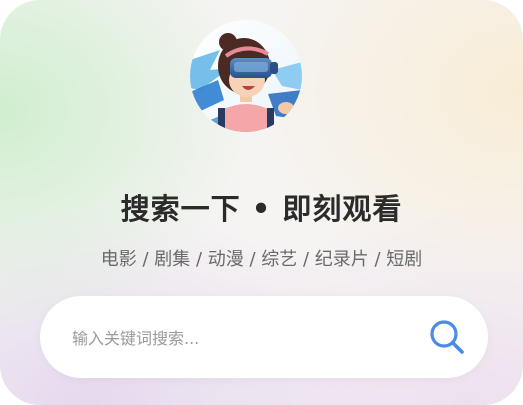  What do you see at coordinates (261, 259) in the screenshot?
I see `category-list: 电影 / 剧集 / 动漫 / 综艺 / 纪录片 / 短剧` at bounding box center [261, 259].